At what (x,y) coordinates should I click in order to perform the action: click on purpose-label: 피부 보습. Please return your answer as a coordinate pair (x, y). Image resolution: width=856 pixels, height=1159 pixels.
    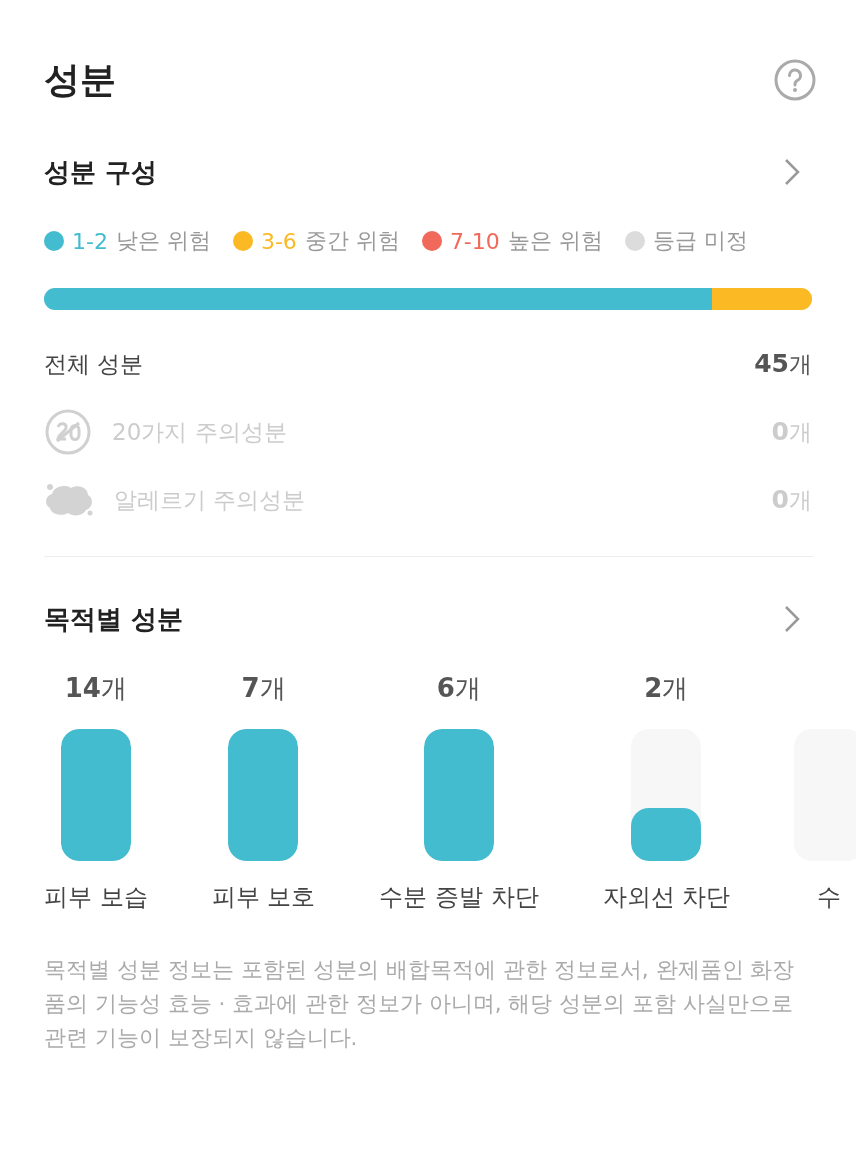
    Looking at the image, I should click on (96, 897).